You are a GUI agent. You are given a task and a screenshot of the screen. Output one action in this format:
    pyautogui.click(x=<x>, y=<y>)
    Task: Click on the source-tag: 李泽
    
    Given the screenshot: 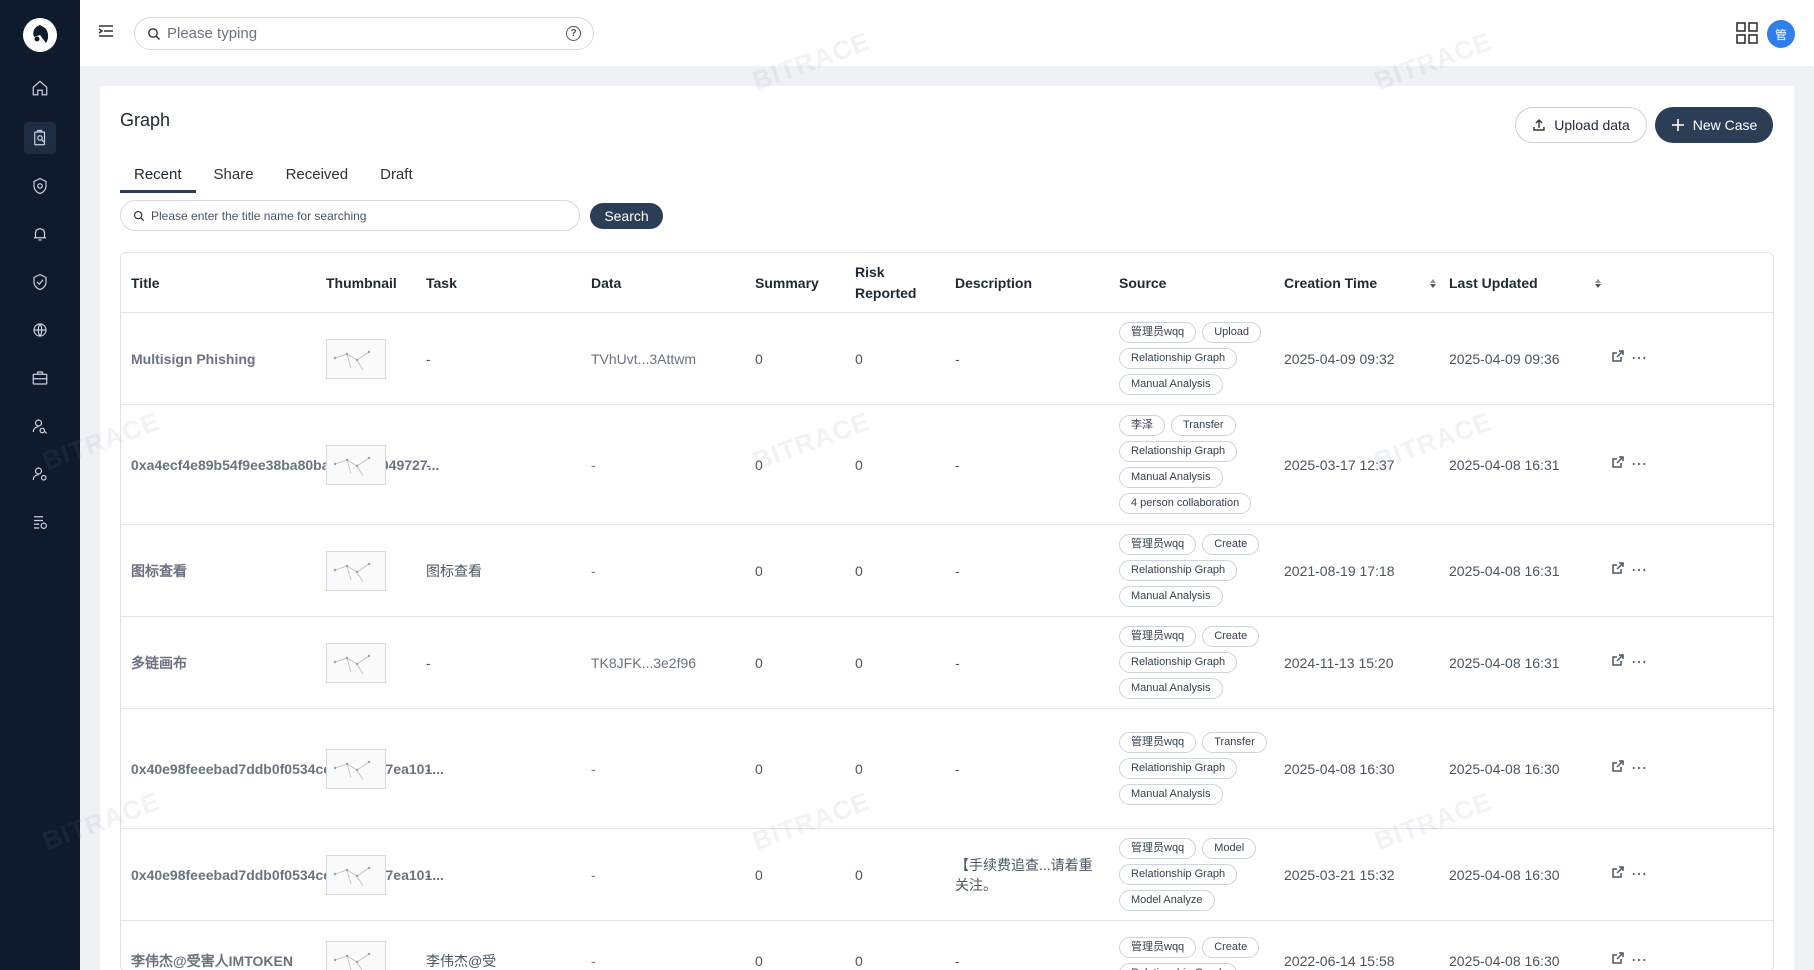 What is the action you would take?
    pyautogui.click(x=1142, y=425)
    